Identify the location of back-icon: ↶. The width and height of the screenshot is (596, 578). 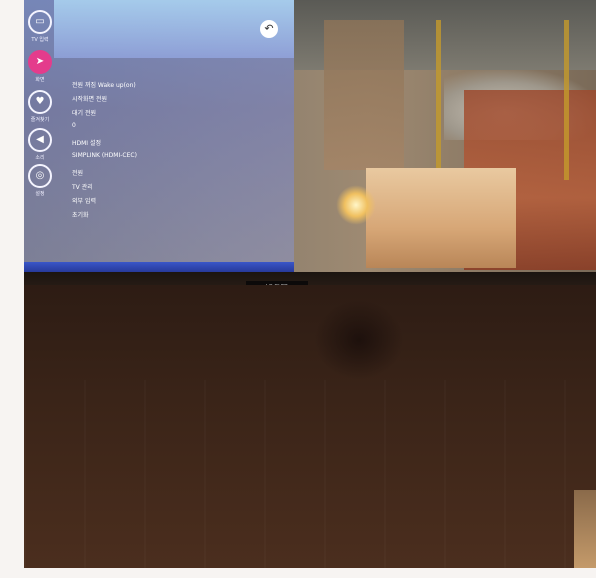
(269, 29).